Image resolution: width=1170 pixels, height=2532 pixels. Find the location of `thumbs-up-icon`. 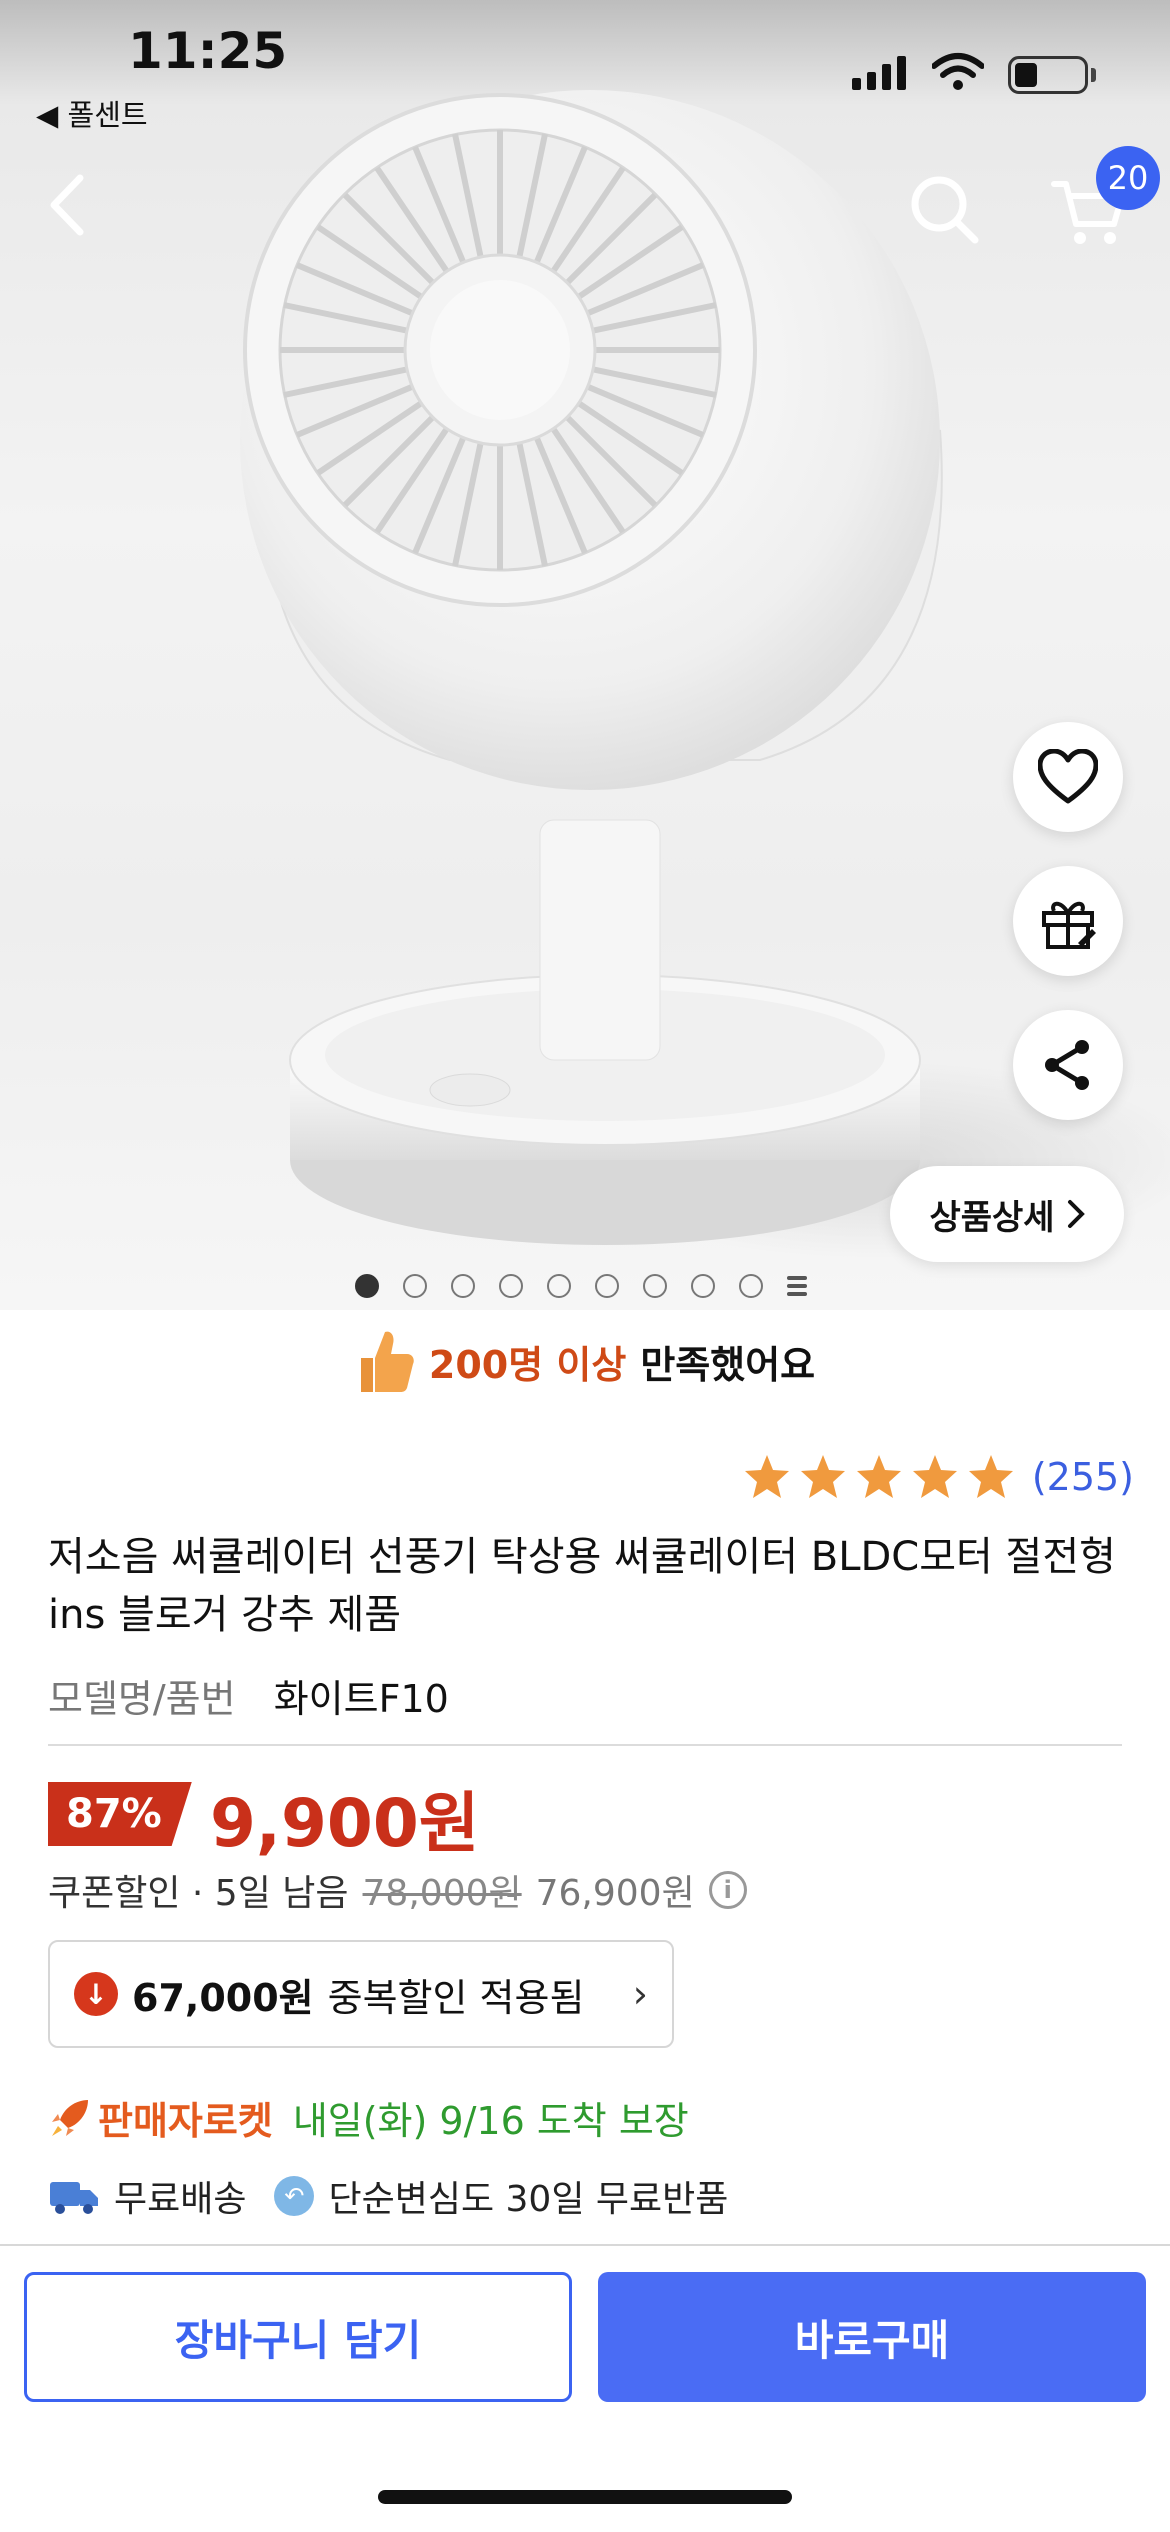

thumbs-up-icon is located at coordinates (387, 1361).